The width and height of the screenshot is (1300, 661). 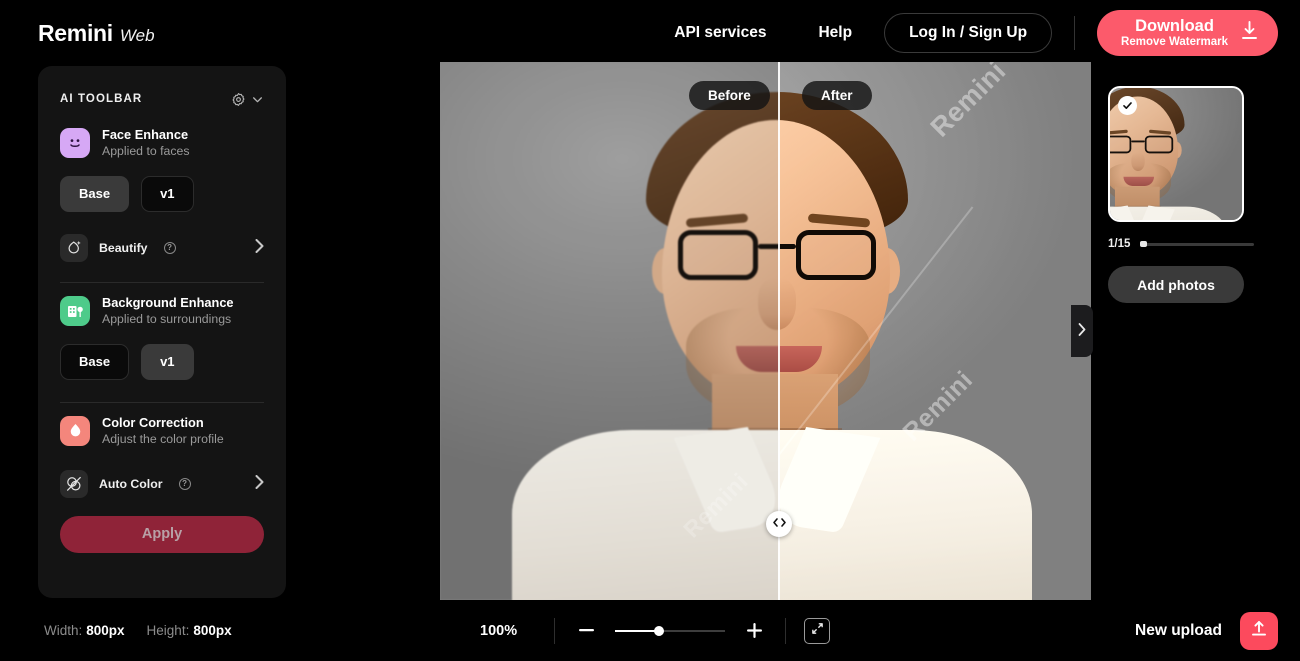 What do you see at coordinates (729, 95) in the screenshot?
I see `before-label-pill: Before` at bounding box center [729, 95].